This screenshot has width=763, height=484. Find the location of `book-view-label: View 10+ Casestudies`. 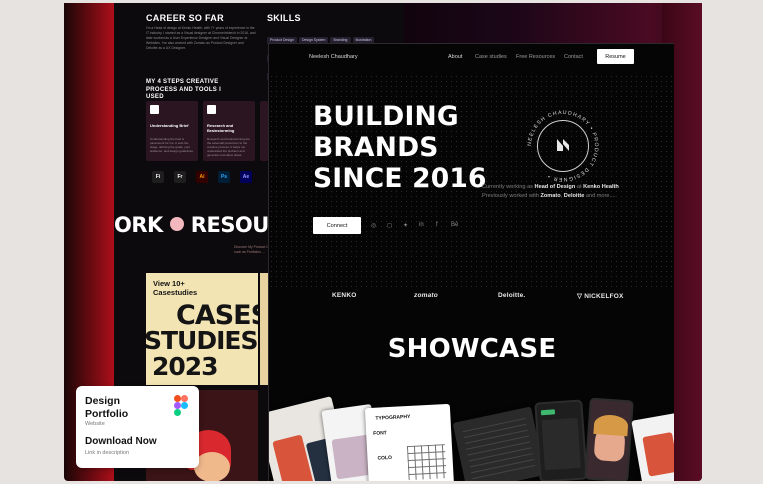

book-view-label: View 10+ Casestudies is located at coordinates (175, 288).